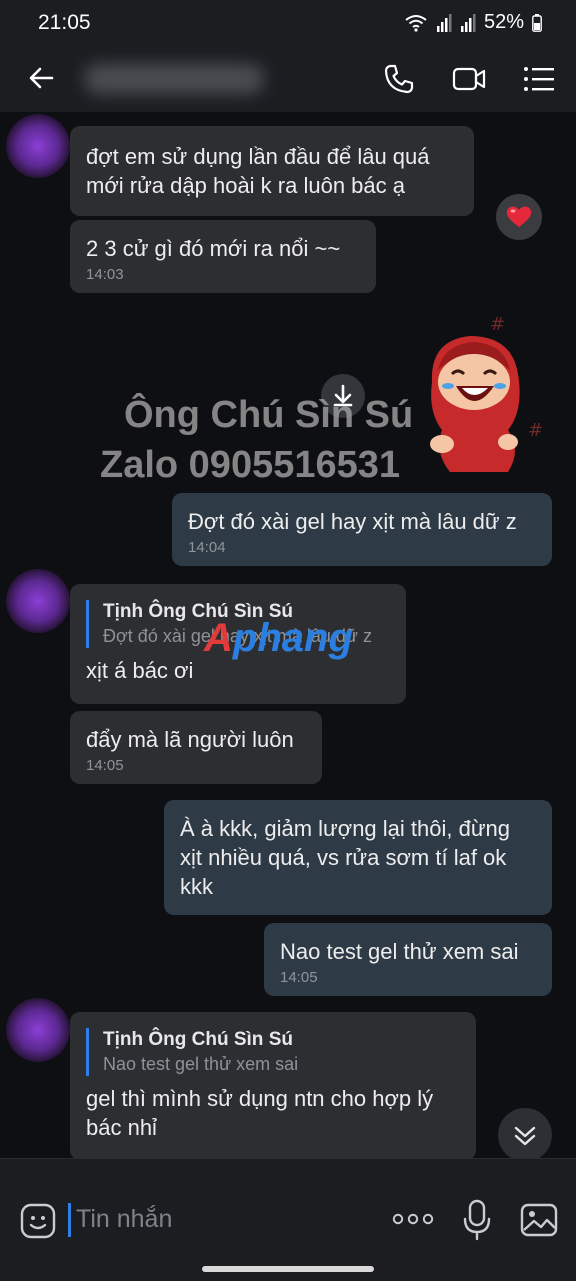  I want to click on quoted-sender: Tịnh Ông Chú Sìn Sú, so click(198, 1039).